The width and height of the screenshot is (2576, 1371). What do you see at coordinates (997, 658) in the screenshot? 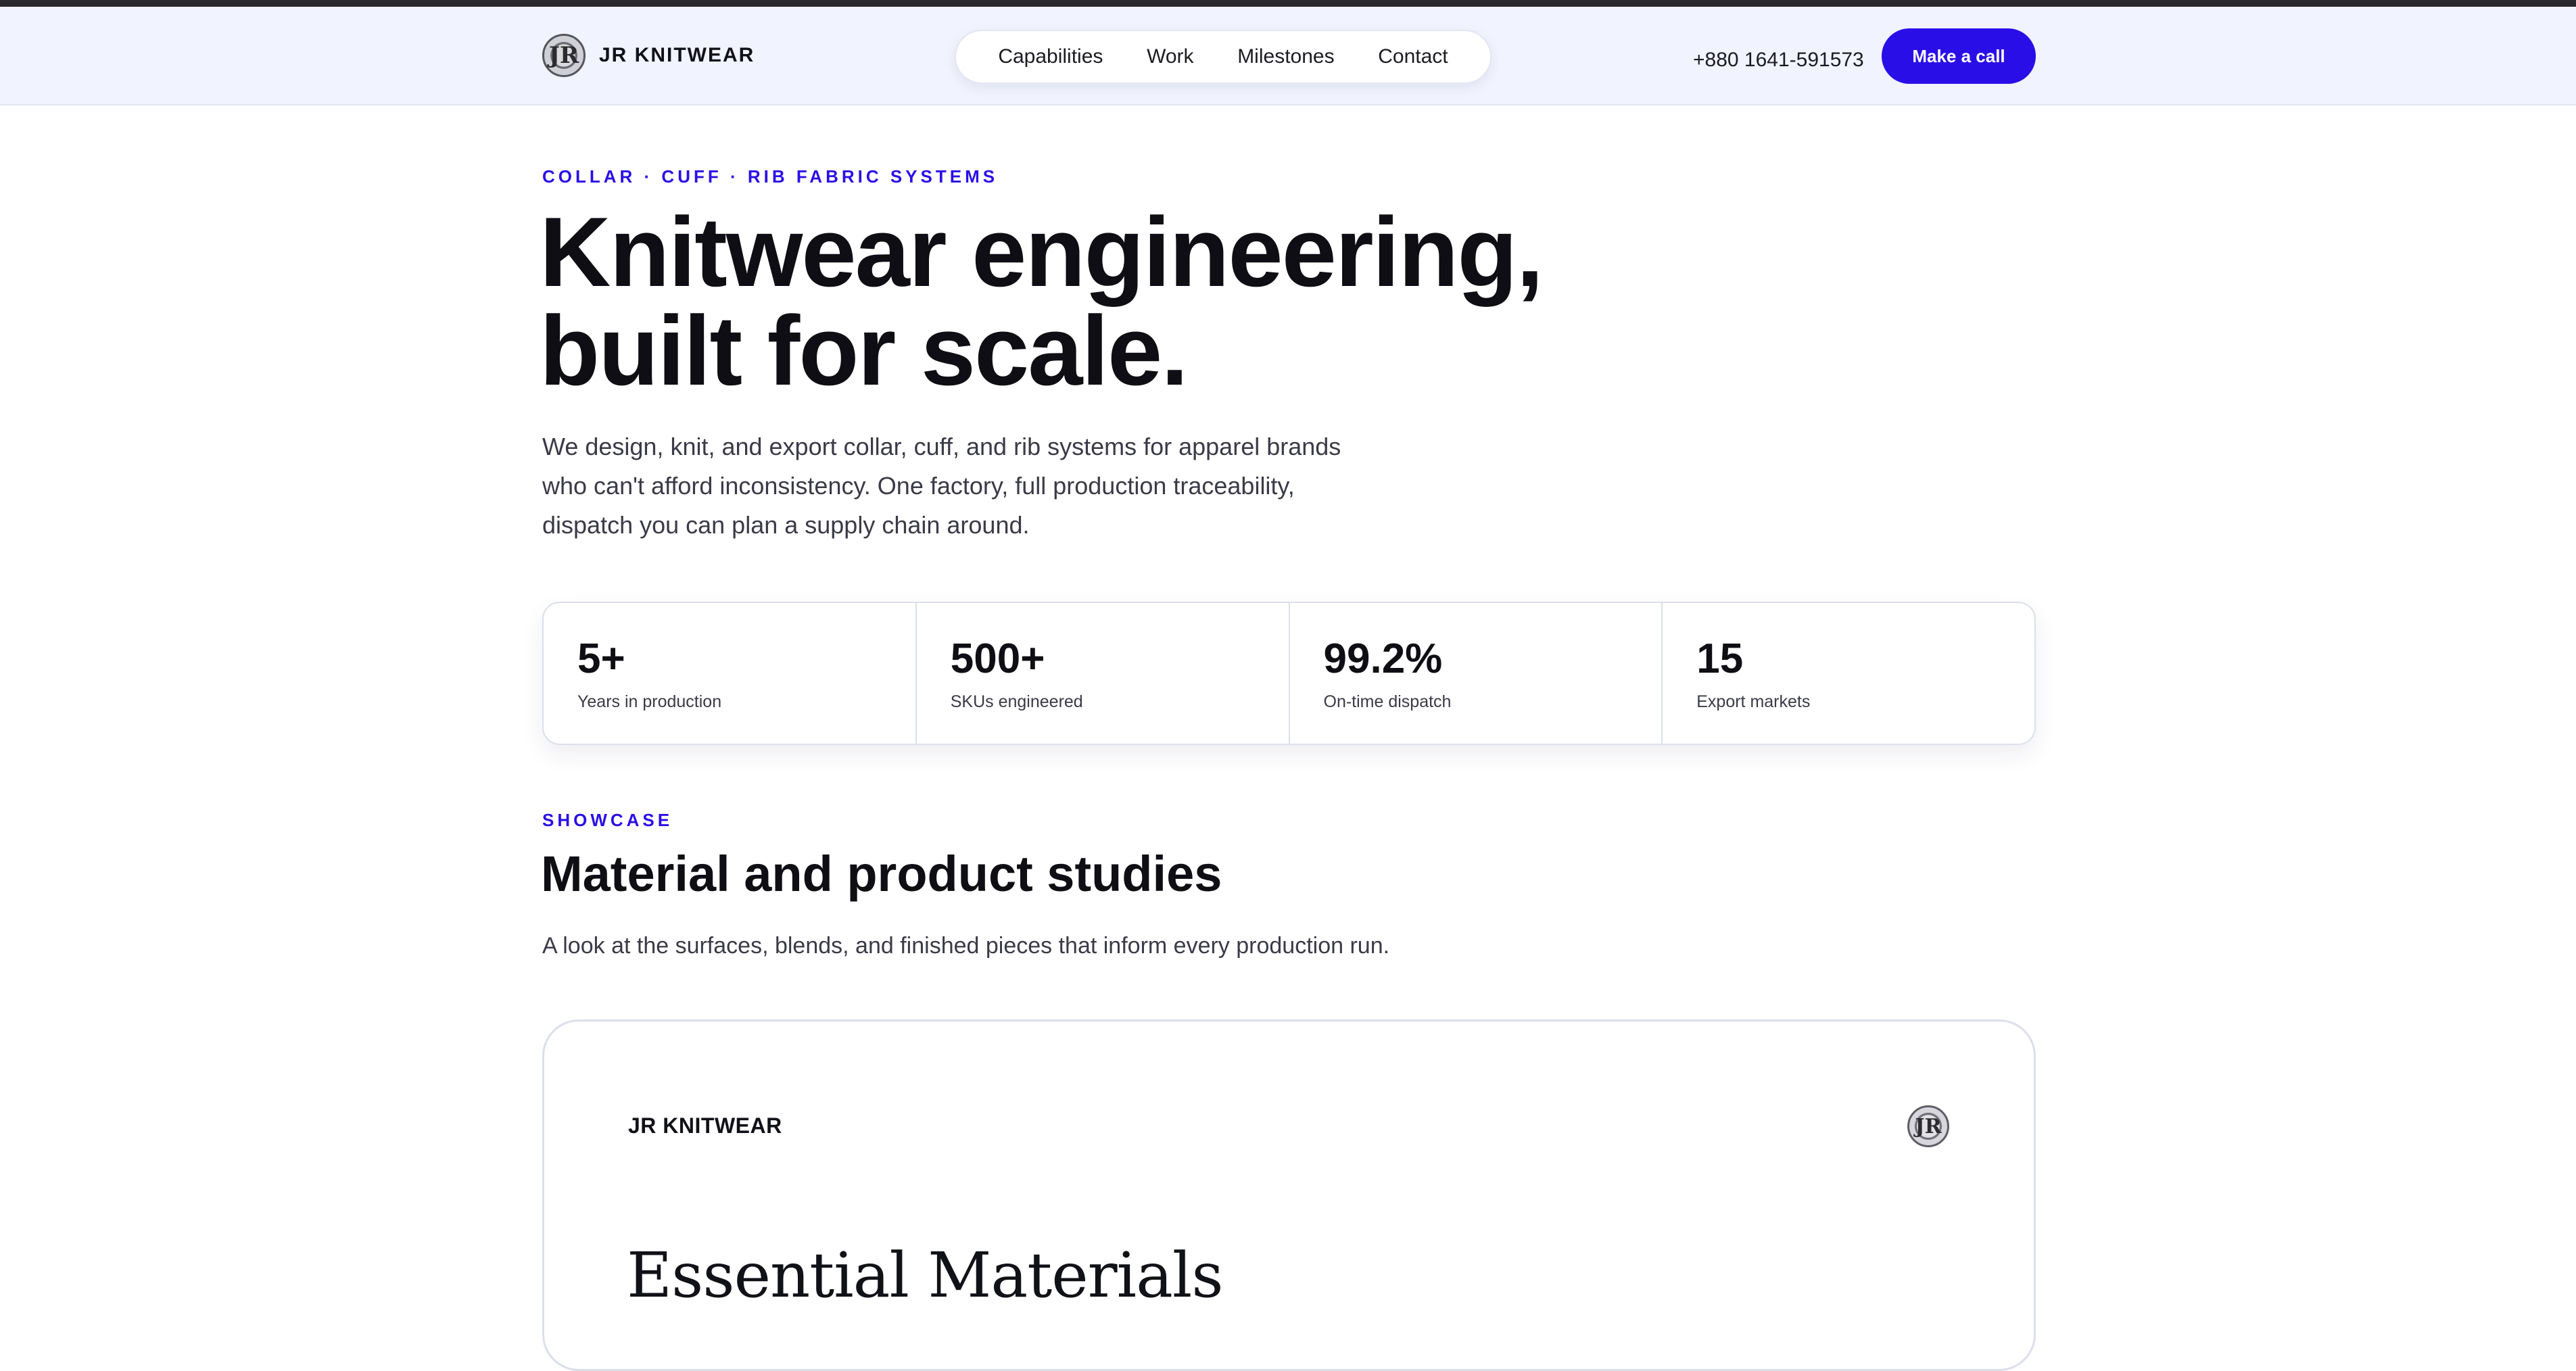
I see `stat-value: 500+` at bounding box center [997, 658].